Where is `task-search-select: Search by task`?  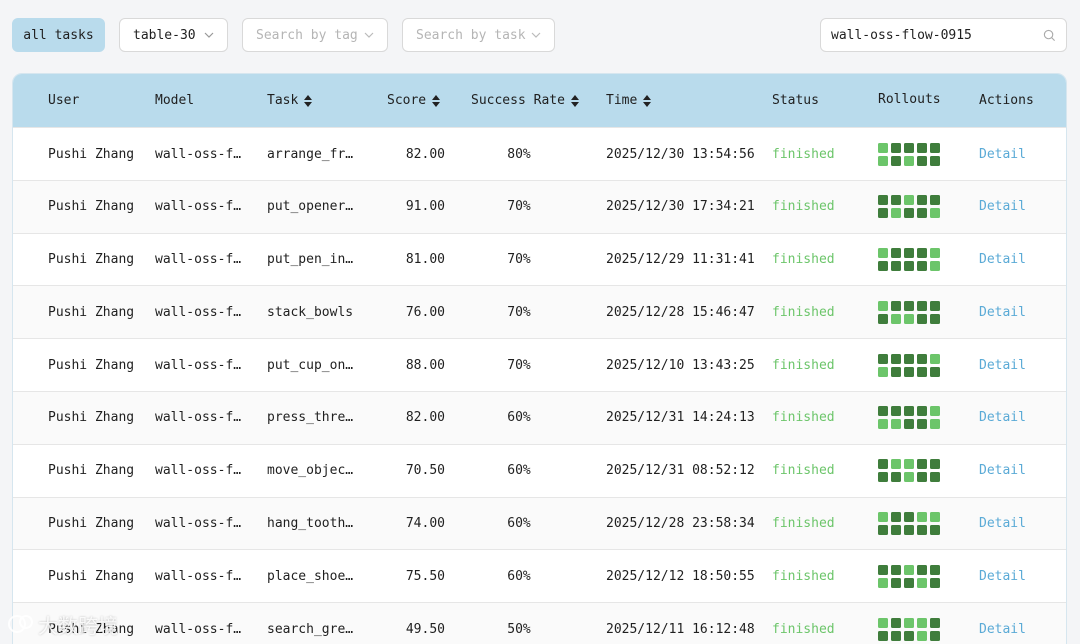 task-search-select: Search by task is located at coordinates (478, 35).